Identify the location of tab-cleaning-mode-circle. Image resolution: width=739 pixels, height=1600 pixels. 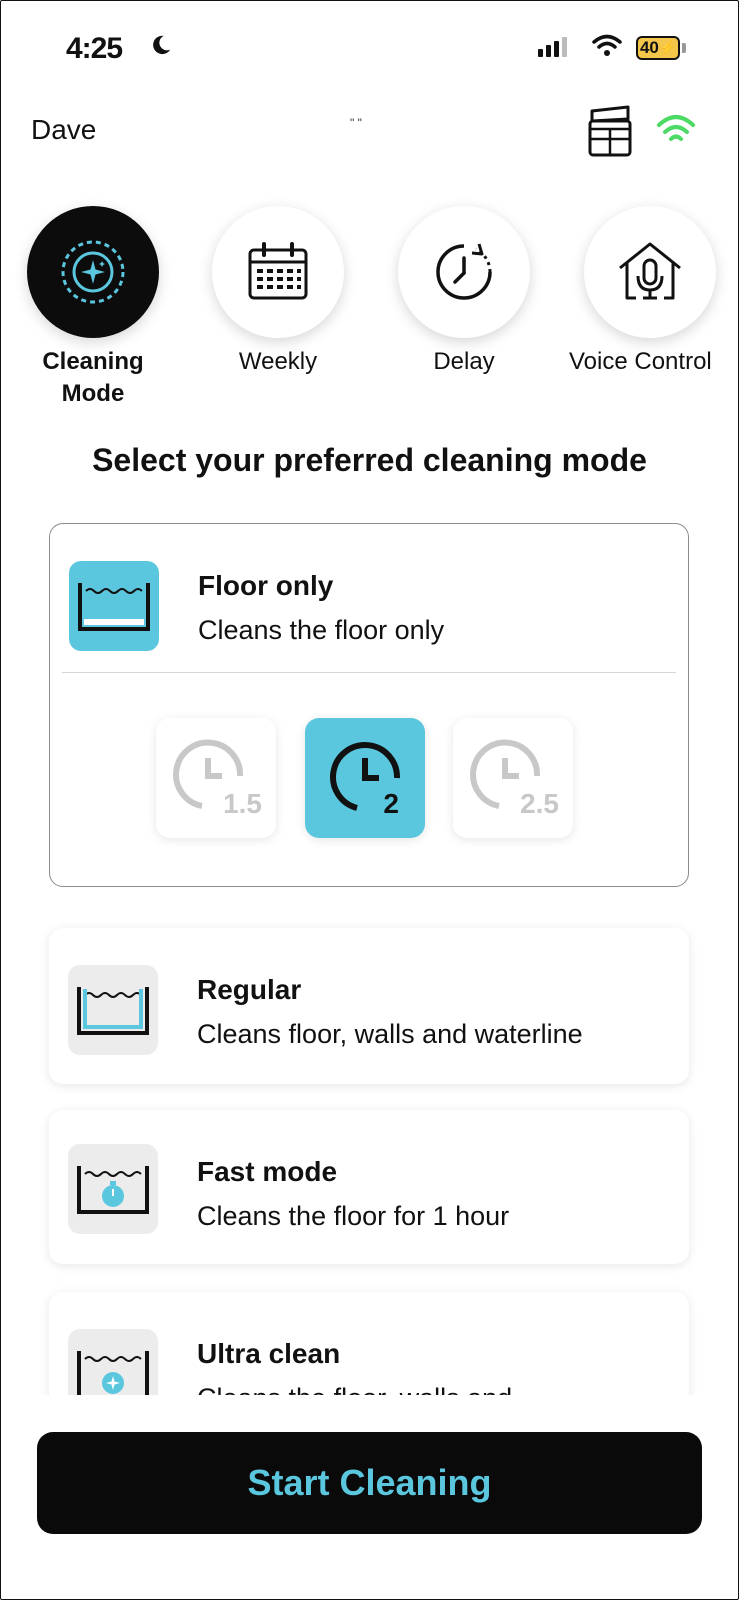
(93, 272).